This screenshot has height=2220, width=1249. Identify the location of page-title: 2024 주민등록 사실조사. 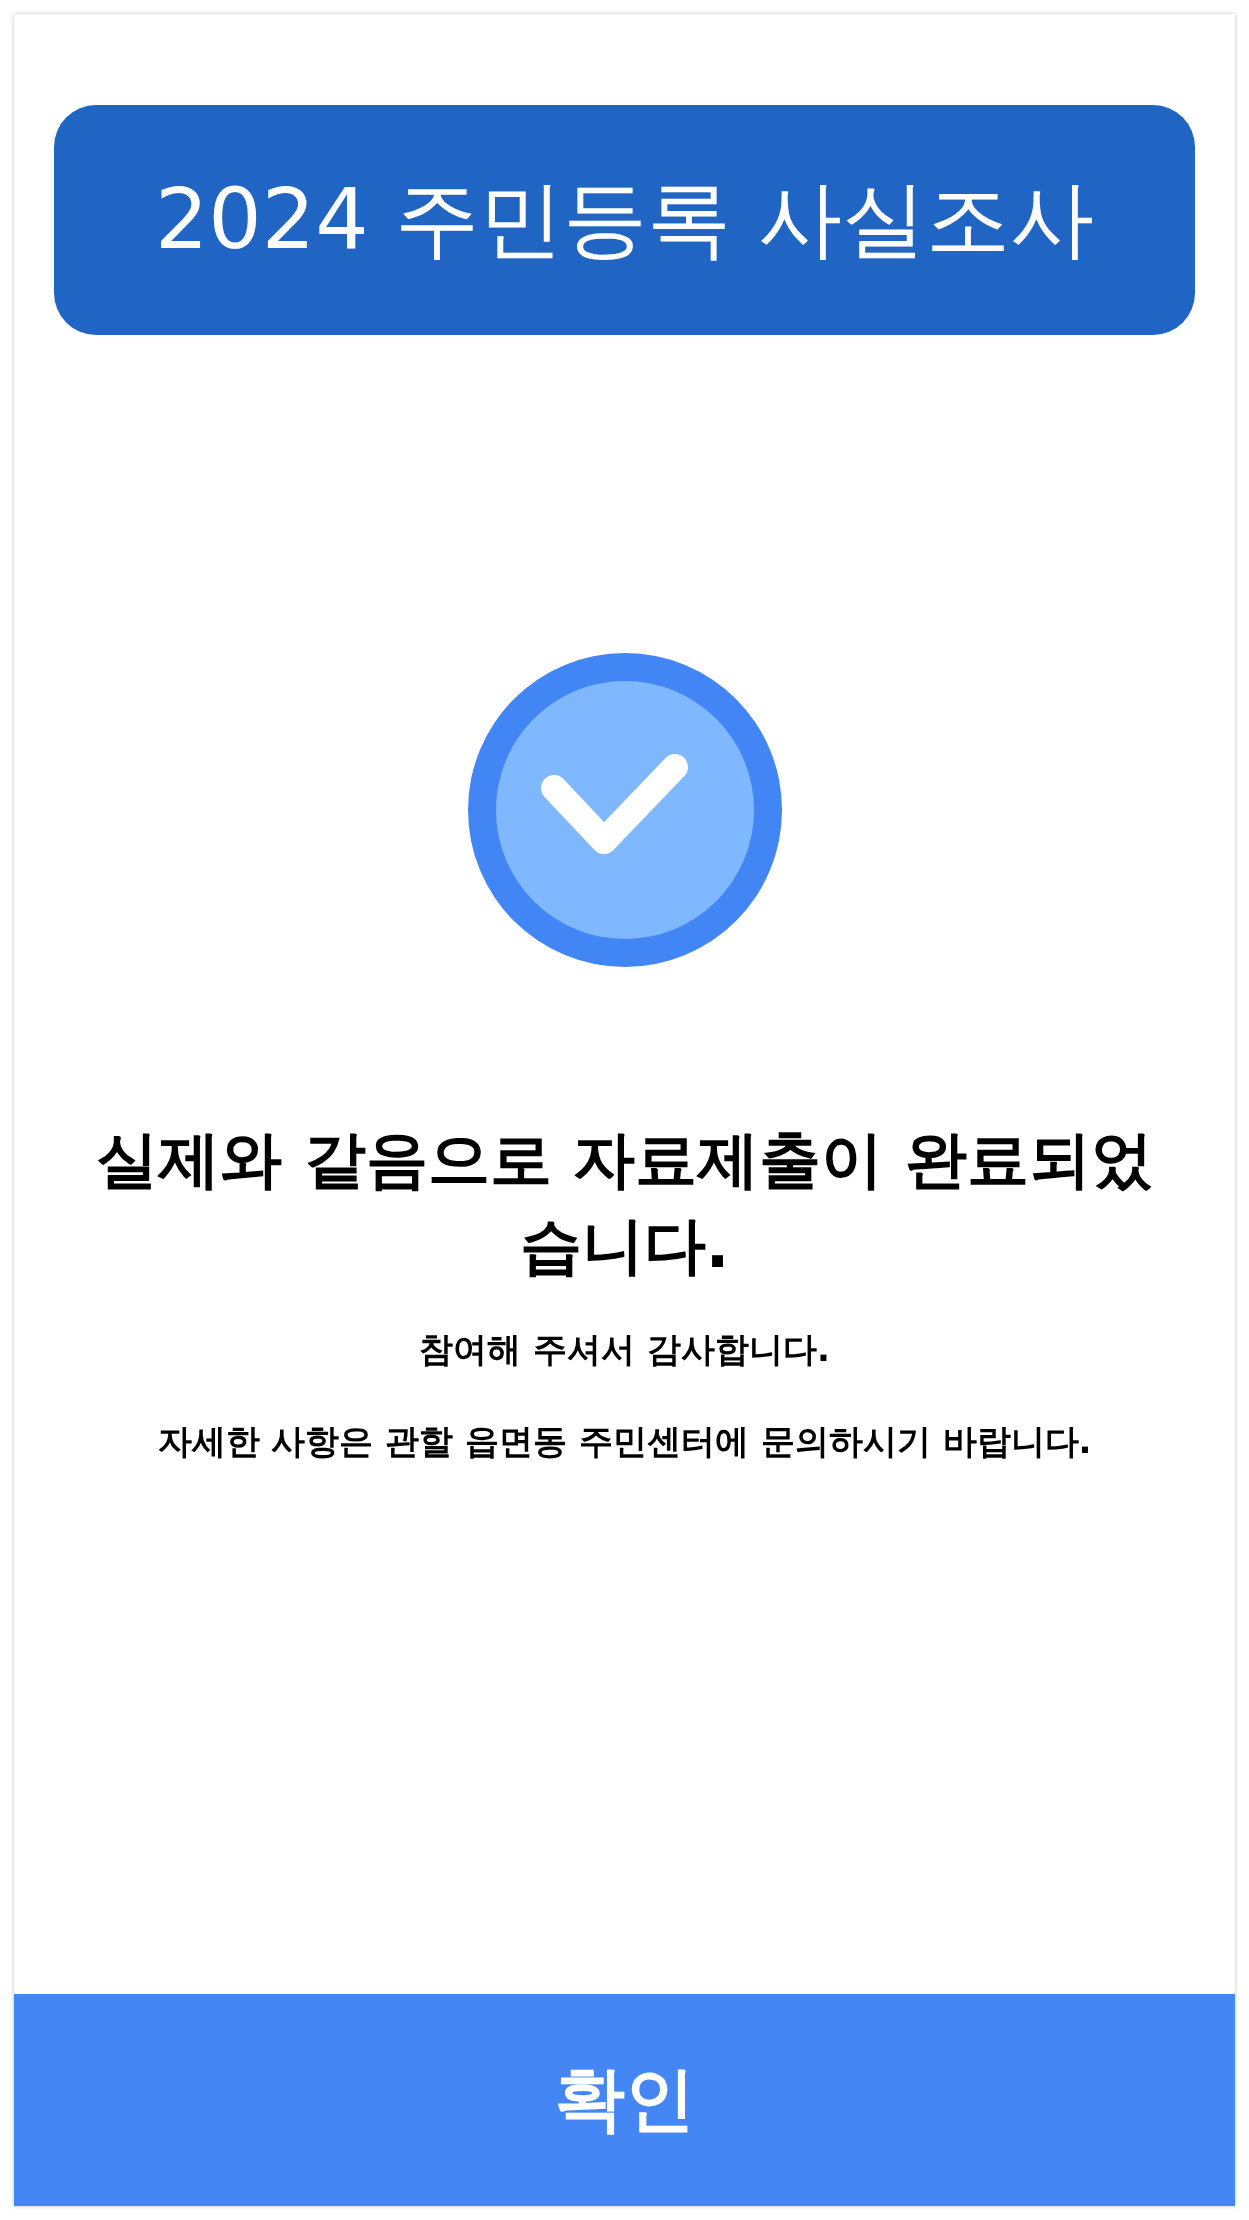
(624, 219).